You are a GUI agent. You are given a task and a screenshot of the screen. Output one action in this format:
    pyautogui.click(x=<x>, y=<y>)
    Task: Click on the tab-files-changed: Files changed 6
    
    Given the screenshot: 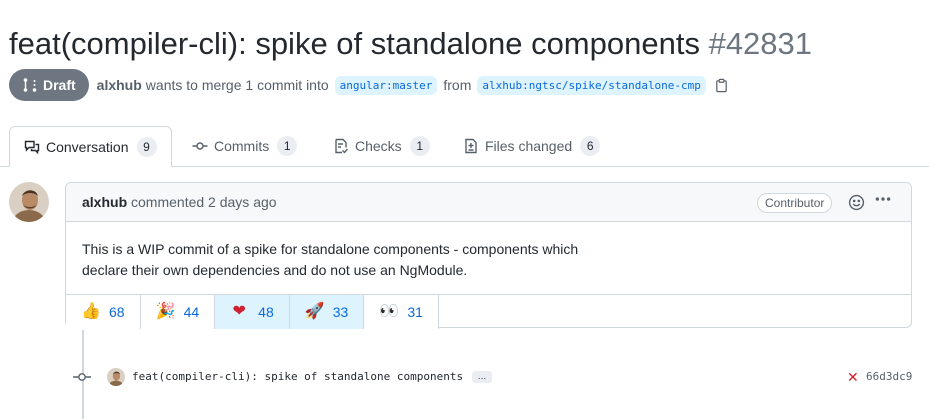 What is the action you would take?
    pyautogui.click(x=531, y=146)
    